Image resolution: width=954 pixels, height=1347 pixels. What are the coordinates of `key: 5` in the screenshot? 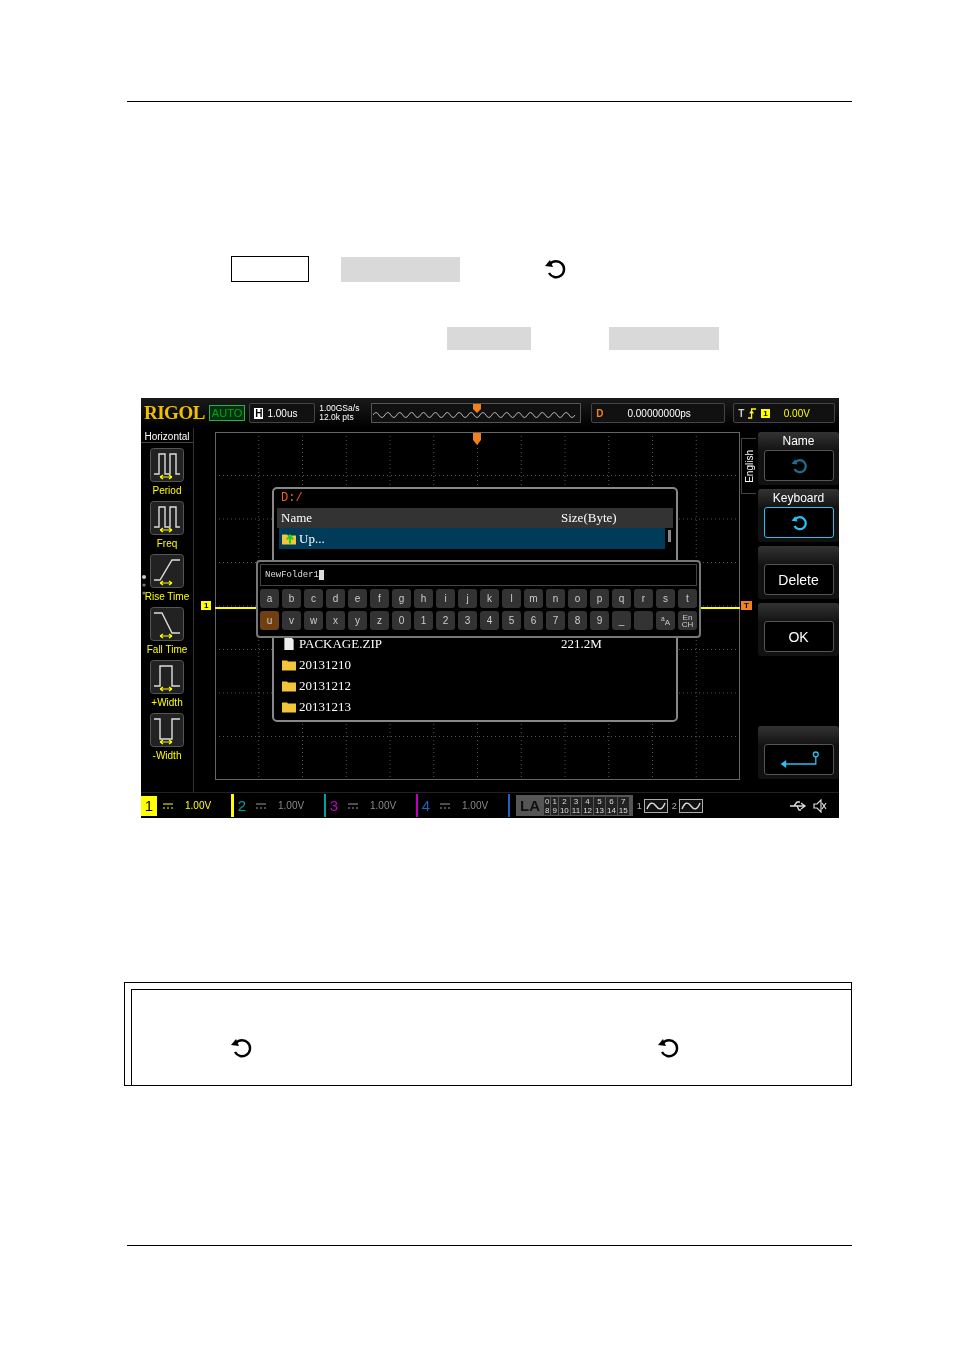 It's located at (511, 620).